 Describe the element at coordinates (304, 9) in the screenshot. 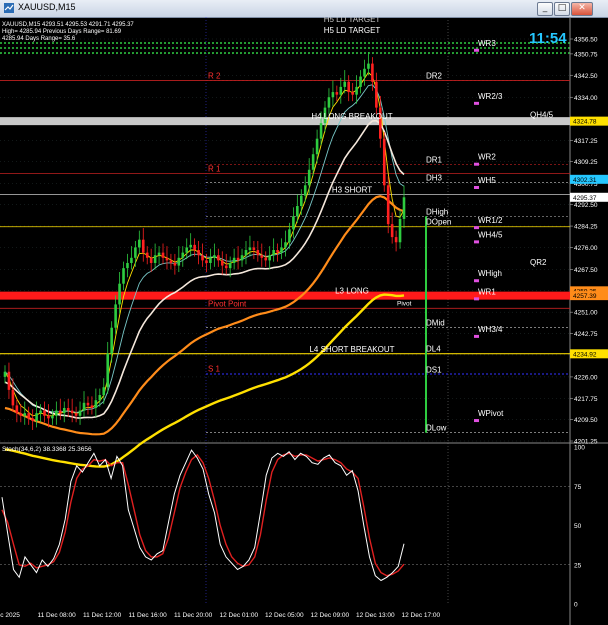

I see `window-titlebar: XAUUSD,M15 _ □ ✕` at that location.